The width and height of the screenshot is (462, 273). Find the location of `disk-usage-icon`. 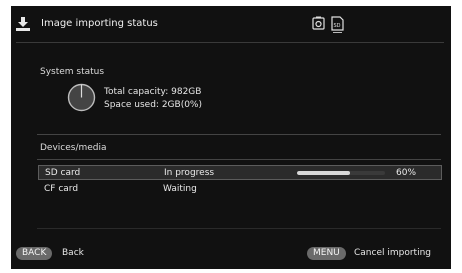

disk-usage-icon is located at coordinates (81, 97).